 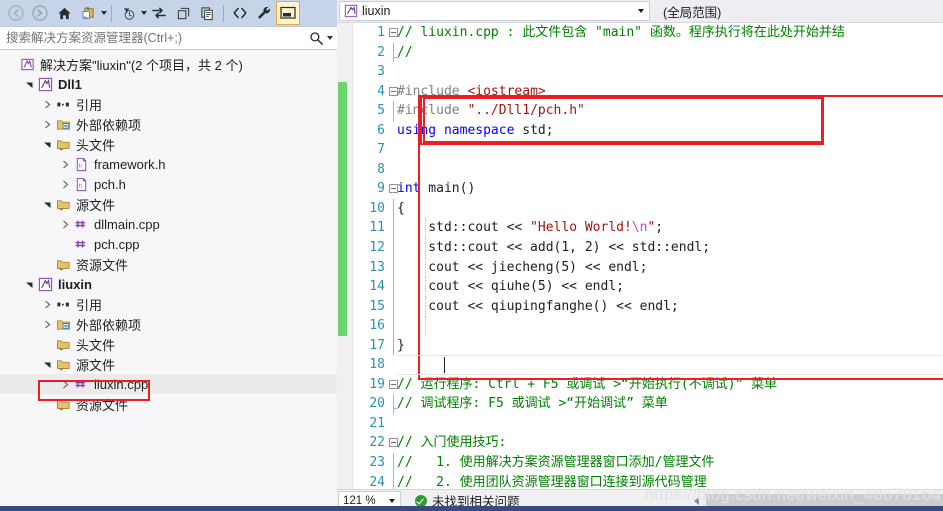 I want to click on code-line-text: #include "../Dll1/pch.h", so click(x=491, y=111).